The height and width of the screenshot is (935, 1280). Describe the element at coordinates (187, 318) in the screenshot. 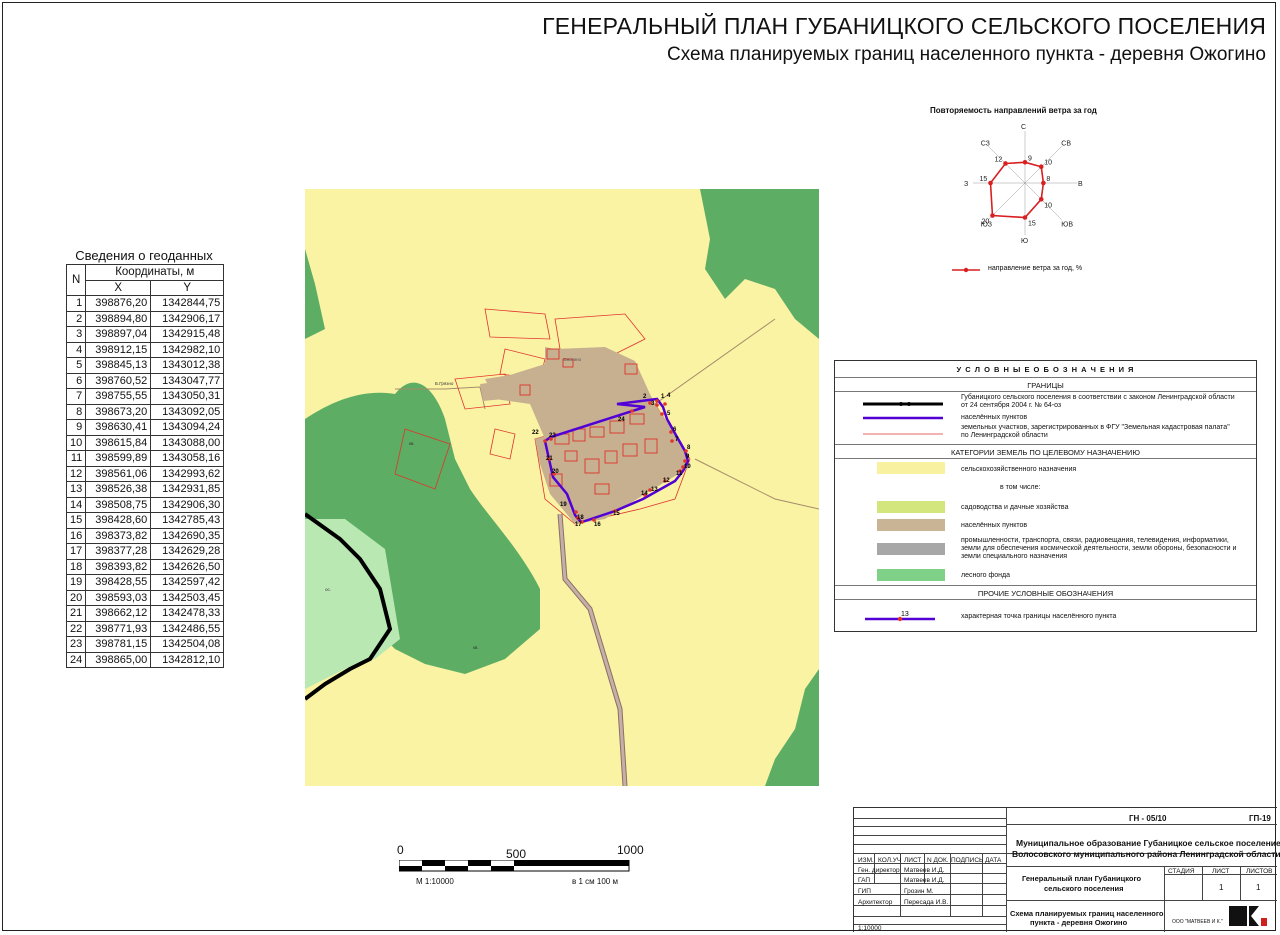

I see `geodata-cell-y: 1342906,17` at that location.